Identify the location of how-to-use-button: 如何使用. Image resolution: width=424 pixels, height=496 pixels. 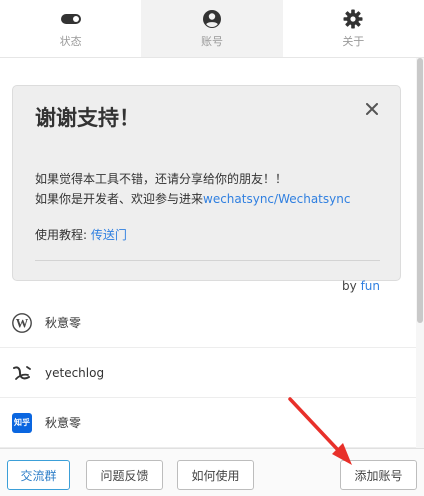
(215, 475).